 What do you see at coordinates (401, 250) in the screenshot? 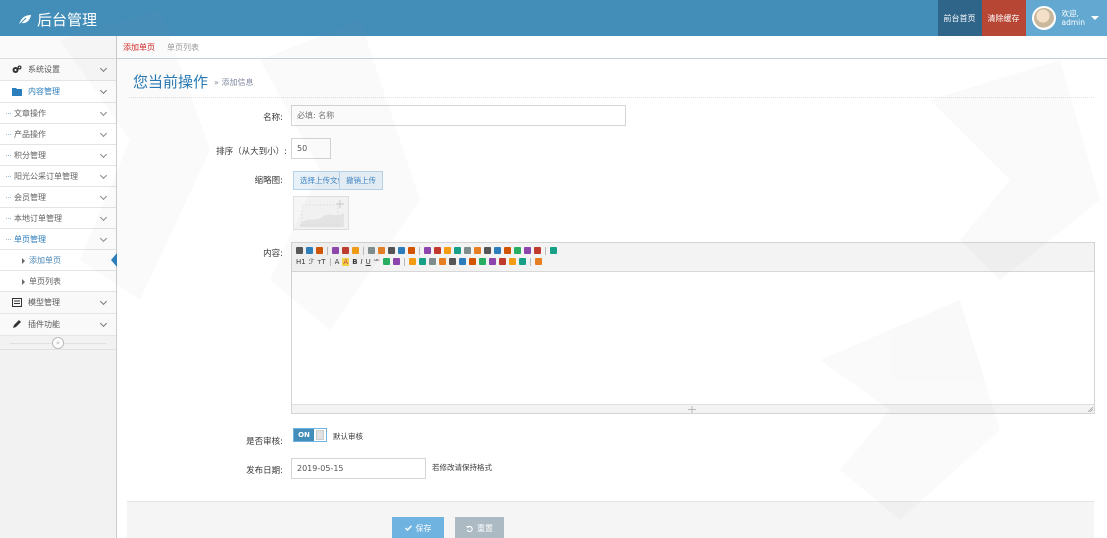
I see `paste-text-icon` at bounding box center [401, 250].